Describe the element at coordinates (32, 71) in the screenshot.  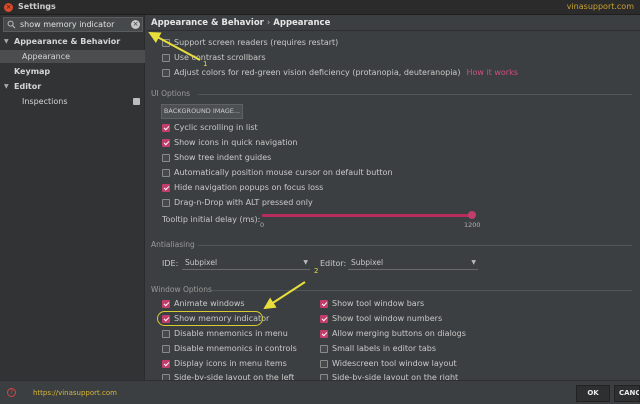
I see `tree-item-label: Keymap` at that location.